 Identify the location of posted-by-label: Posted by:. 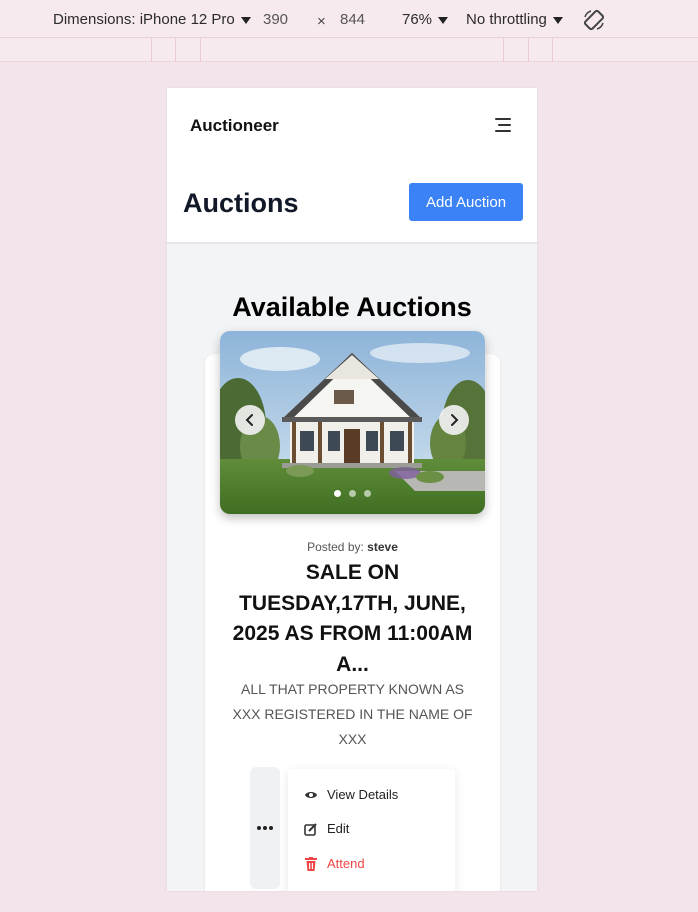
(335, 547).